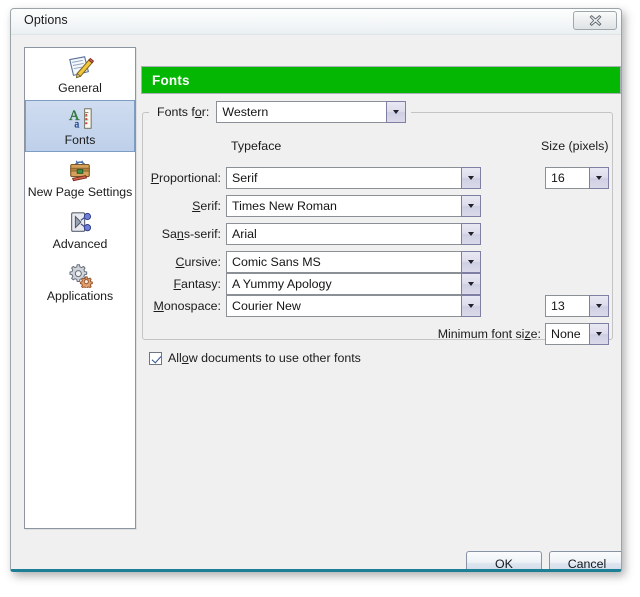 This screenshot has width=640, height=597. Describe the element at coordinates (191, 234) in the screenshot. I see `sans-serif-label: Sans-serif:` at that location.